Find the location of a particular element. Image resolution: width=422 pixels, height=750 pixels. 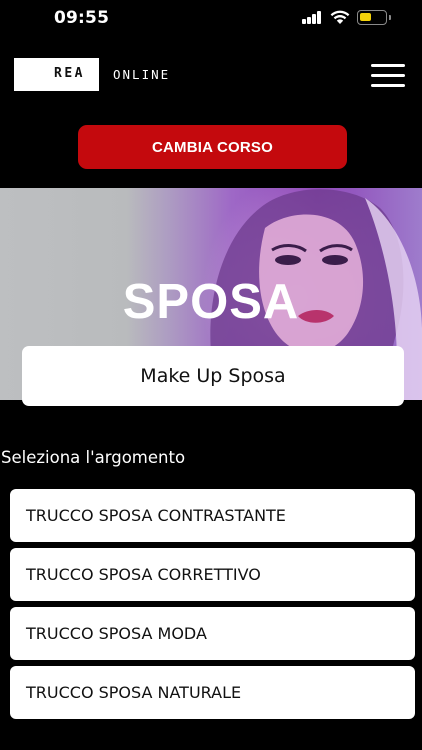

topic-item-contrastante: TRUCCO SPOSA CONTRASTANTE is located at coordinates (212, 515).